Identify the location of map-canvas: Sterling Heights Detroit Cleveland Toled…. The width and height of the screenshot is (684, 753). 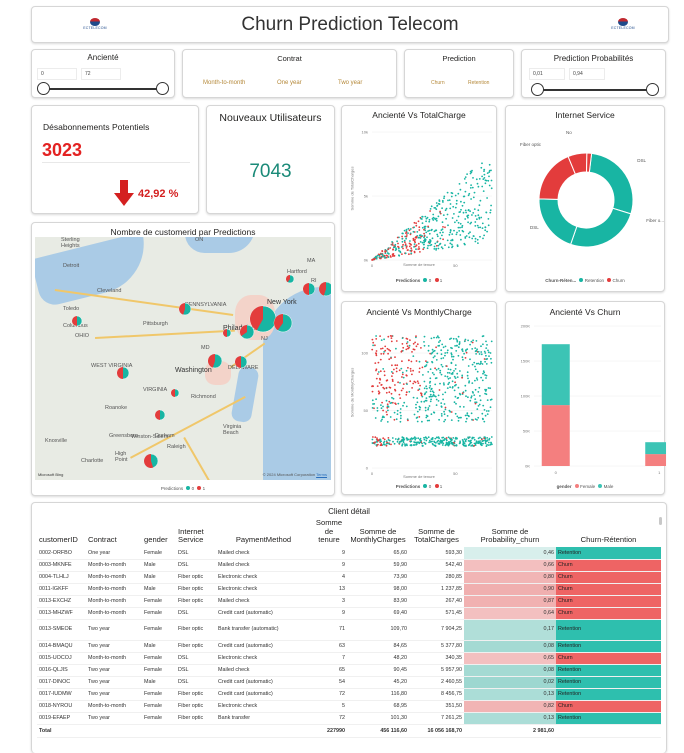
(183, 358).